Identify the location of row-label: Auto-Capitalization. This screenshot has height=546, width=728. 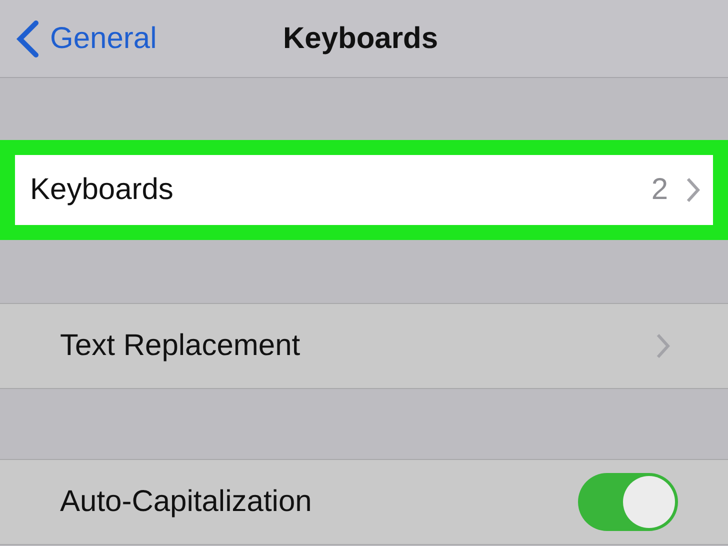
(186, 502).